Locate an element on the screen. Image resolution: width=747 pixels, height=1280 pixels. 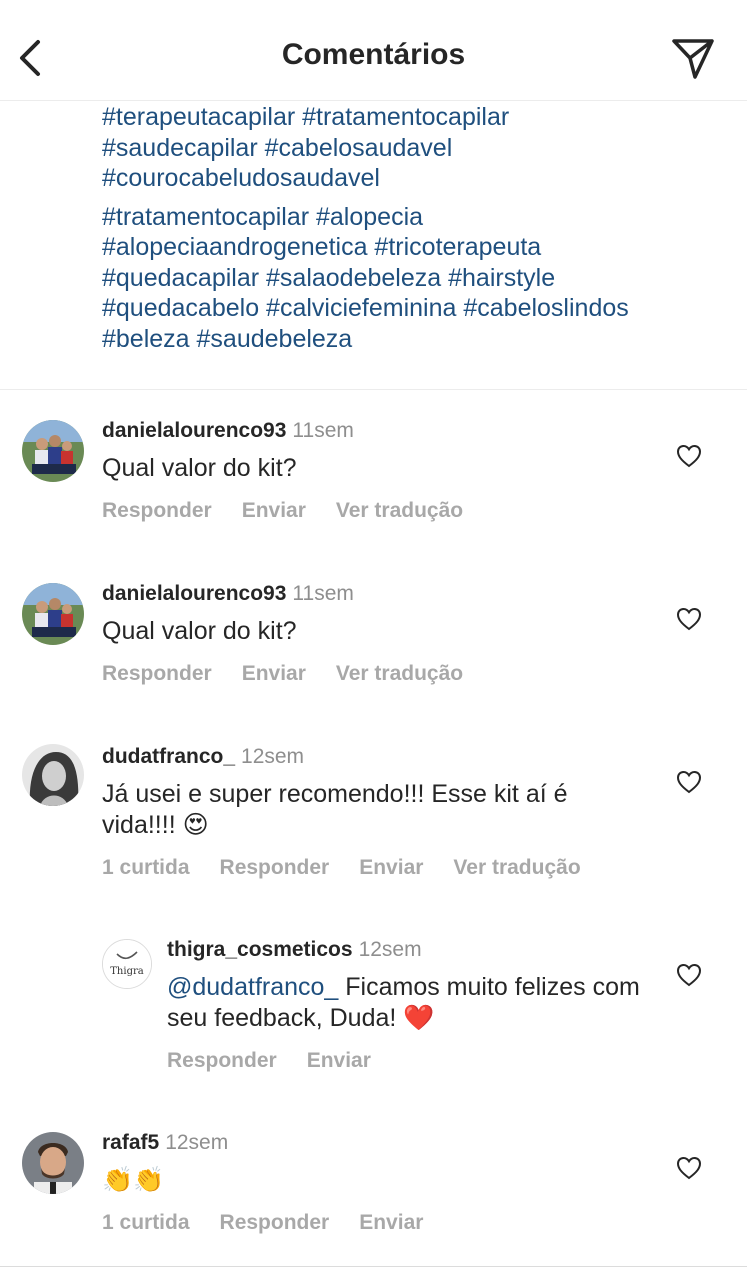
comment-username: thigra_cosmeticos is located at coordinates (260, 949).